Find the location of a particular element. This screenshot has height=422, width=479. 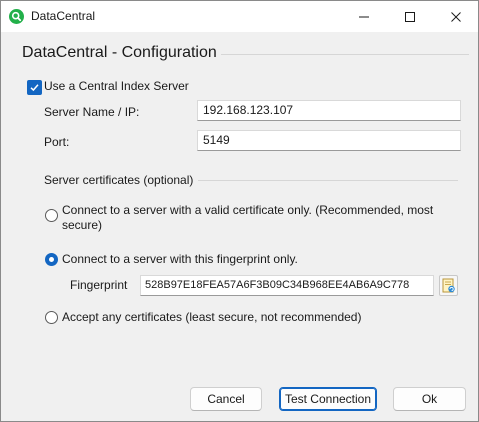

refresh-document-icon is located at coordinates (448, 285).